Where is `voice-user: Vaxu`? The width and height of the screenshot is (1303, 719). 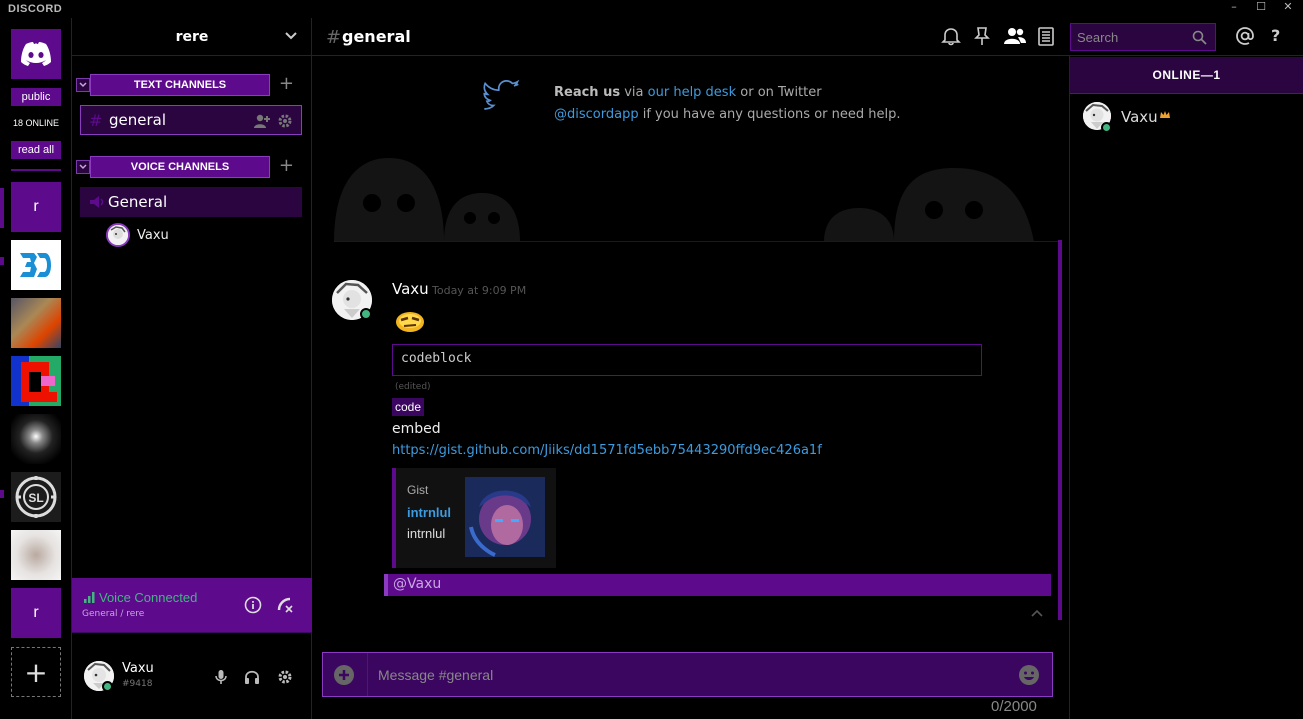 voice-user: Vaxu is located at coordinates (137, 235).